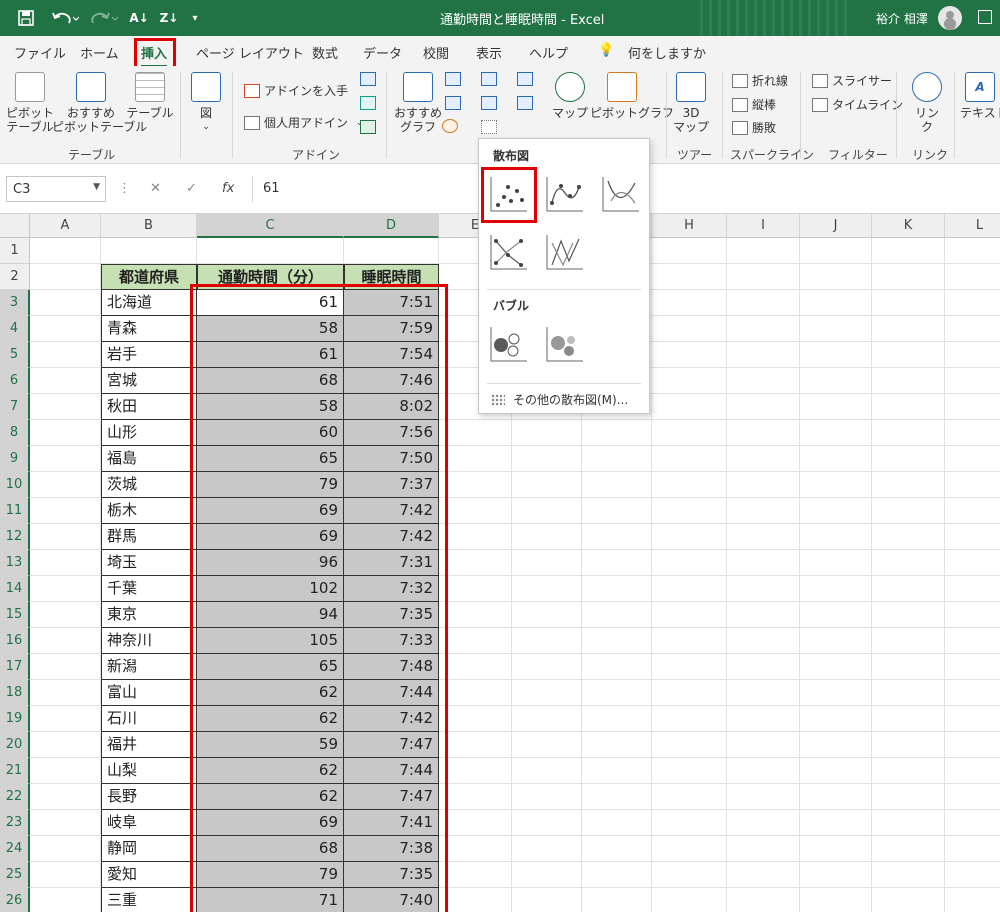 Image resolution: width=1000 pixels, height=912 pixels. I want to click on tab-insert: 挿入, so click(154, 55).